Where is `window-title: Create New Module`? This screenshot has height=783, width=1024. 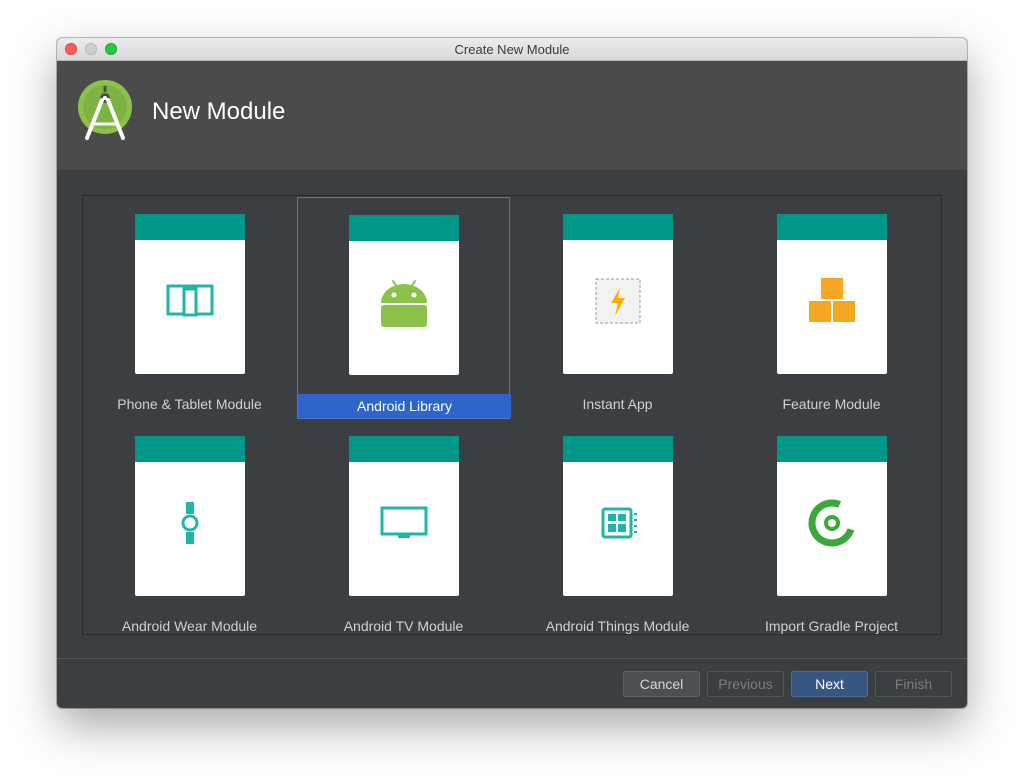 window-title: Create New Module is located at coordinates (512, 49).